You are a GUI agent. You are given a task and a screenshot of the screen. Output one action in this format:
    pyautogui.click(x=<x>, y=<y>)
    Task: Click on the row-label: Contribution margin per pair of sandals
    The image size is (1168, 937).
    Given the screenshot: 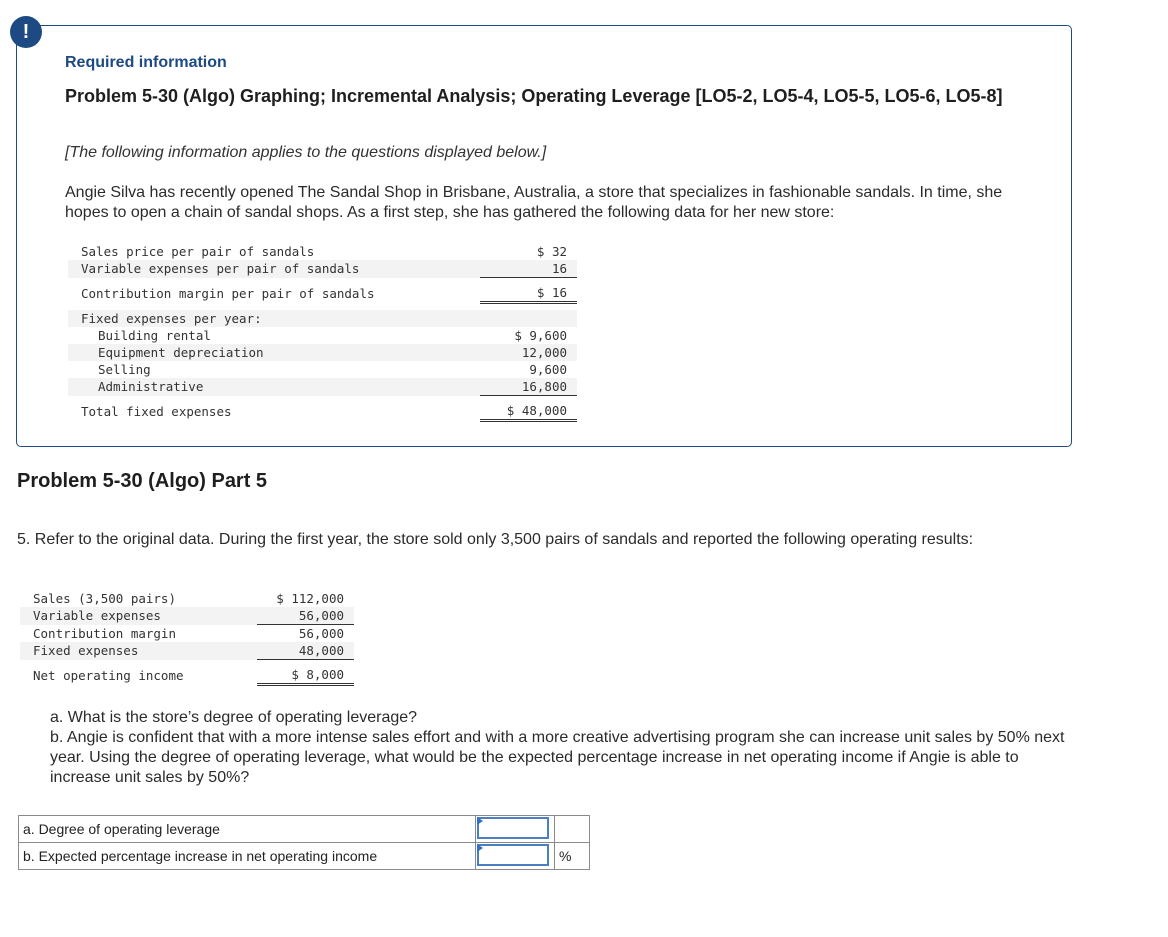 What is the action you would take?
    pyautogui.click(x=228, y=293)
    